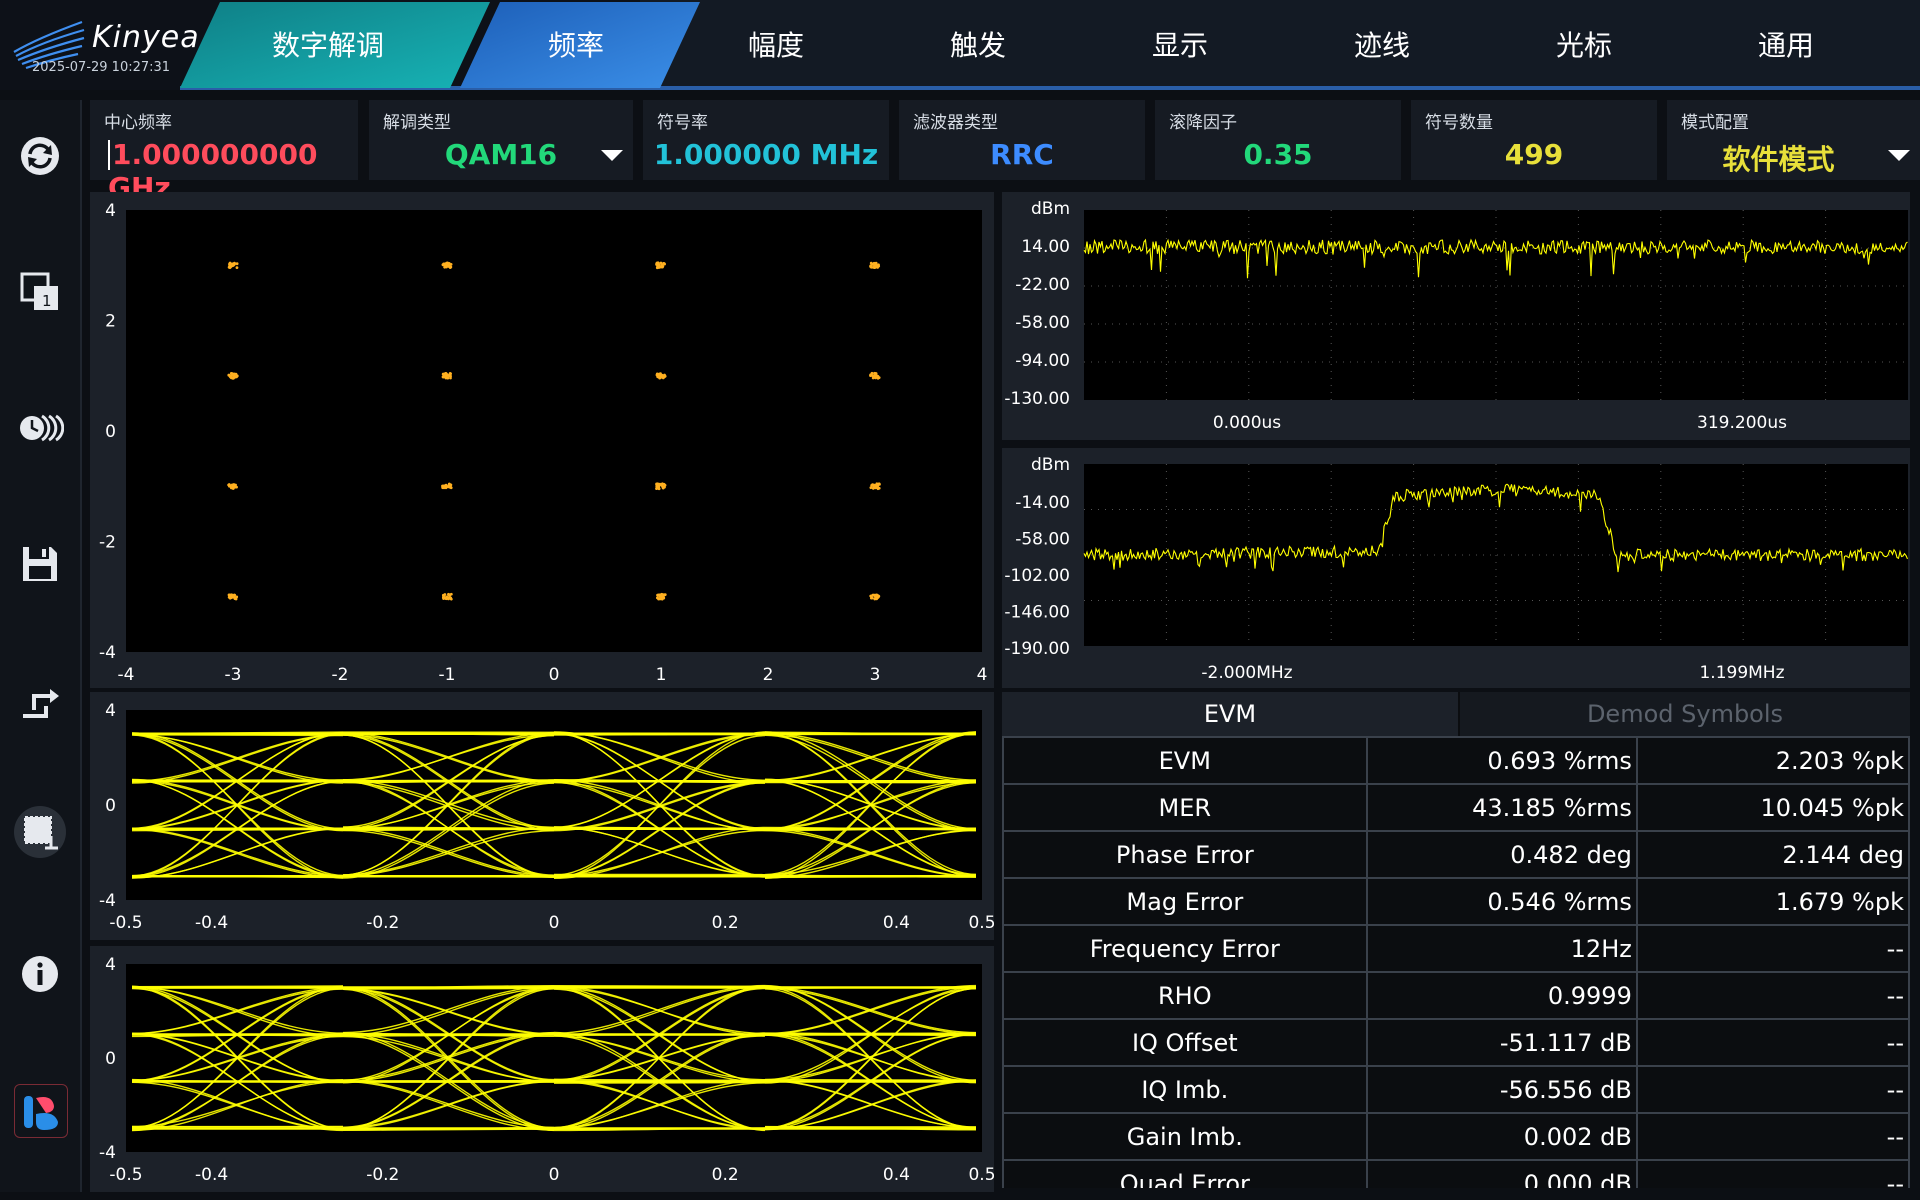  I want to click on rolloff-field: 滚降因子 0.35, so click(1278, 140).